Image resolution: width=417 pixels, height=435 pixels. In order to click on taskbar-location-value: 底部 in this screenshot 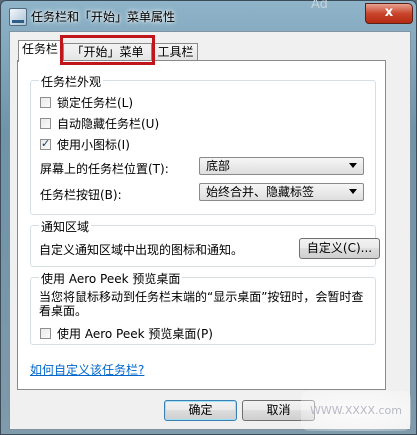, I will do `click(218, 166)`.